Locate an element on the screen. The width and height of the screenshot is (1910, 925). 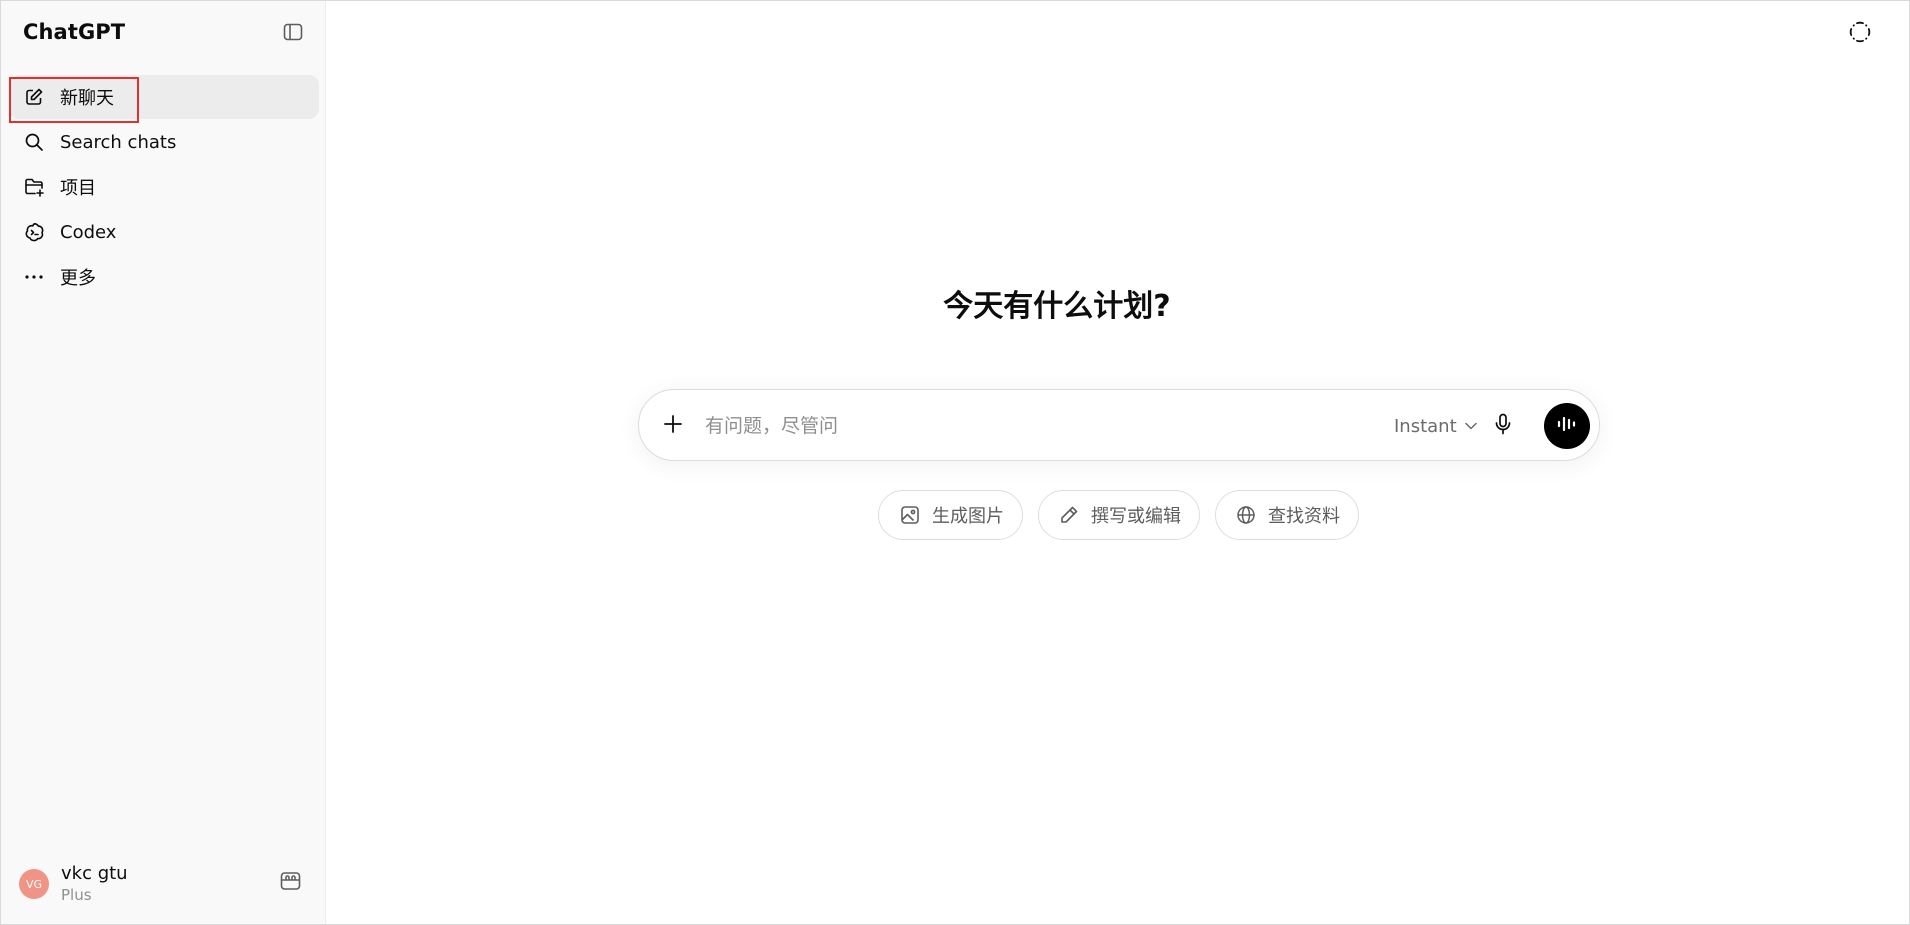
user-info: vkc gtu Plus is located at coordinates (94, 884).